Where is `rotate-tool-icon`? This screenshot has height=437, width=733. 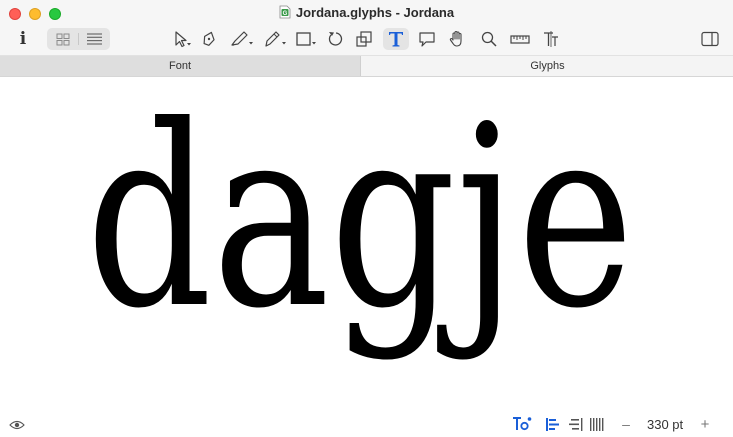
rotate-tool-icon is located at coordinates (335, 39).